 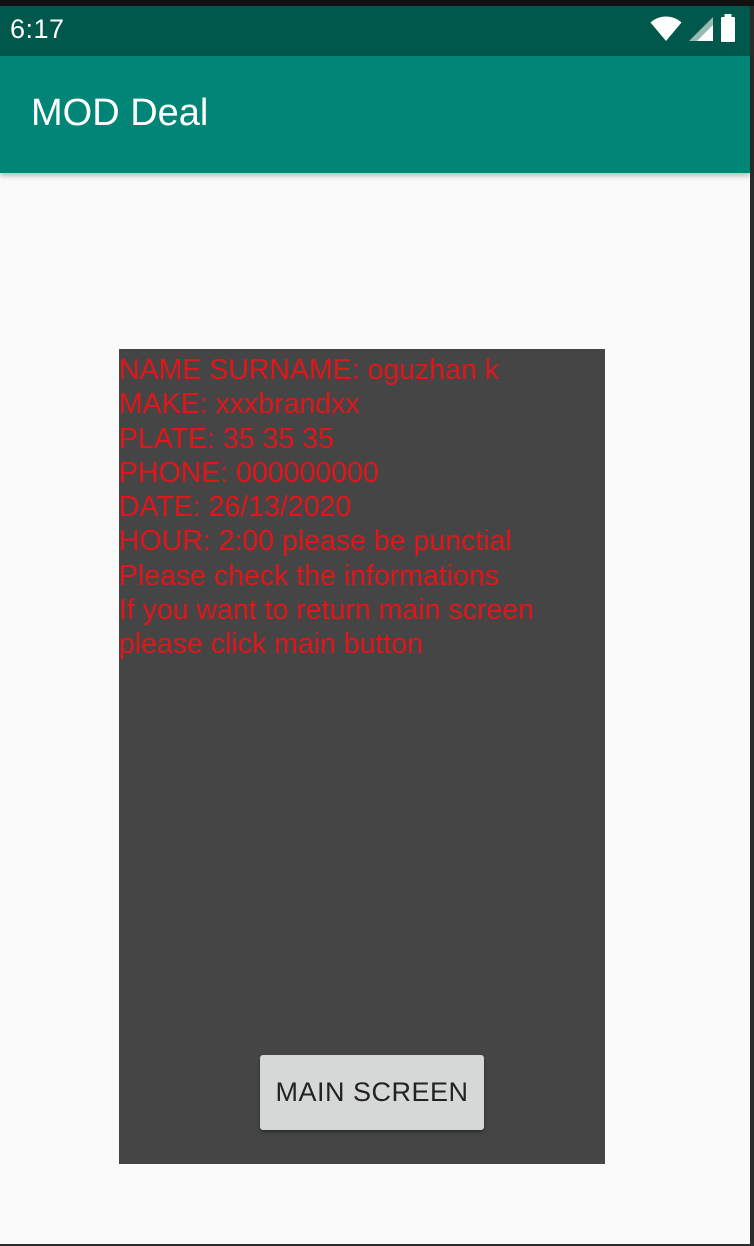 What do you see at coordinates (666, 31) in the screenshot?
I see `wifi-icon` at bounding box center [666, 31].